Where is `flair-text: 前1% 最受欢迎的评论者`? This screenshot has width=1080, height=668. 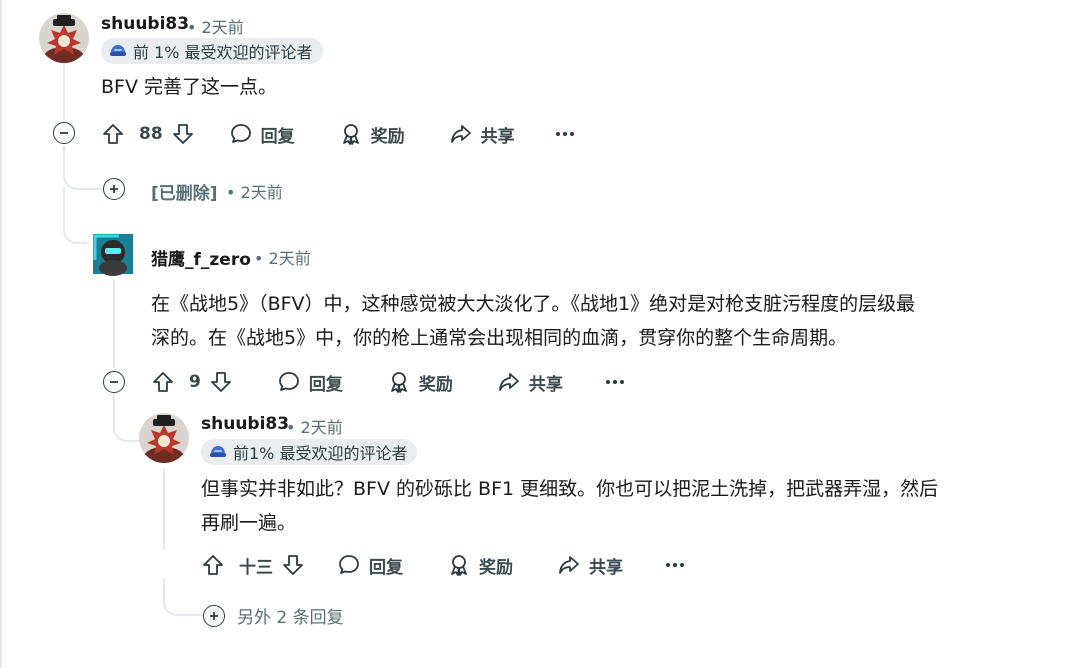 flair-text: 前1% 最受欢迎的评论者 is located at coordinates (320, 453).